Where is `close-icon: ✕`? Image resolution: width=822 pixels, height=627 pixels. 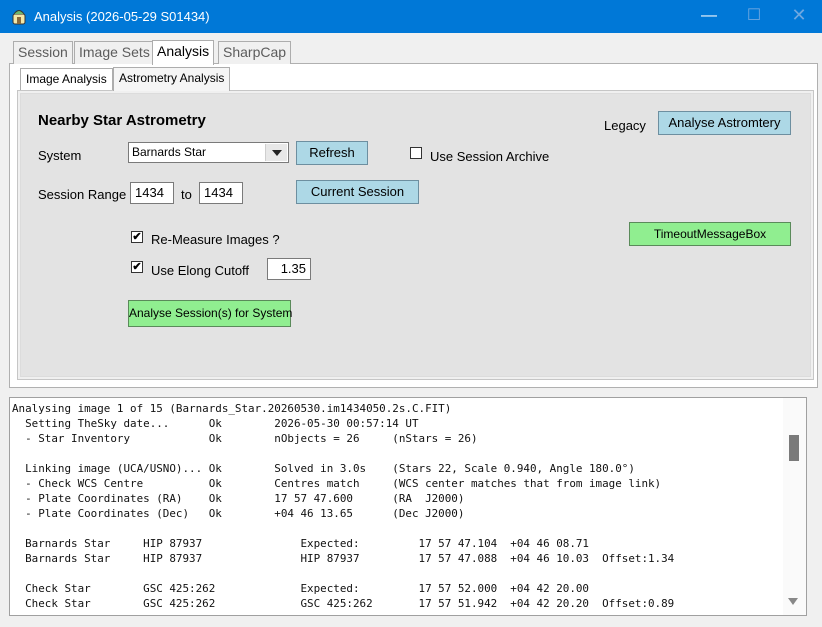 close-icon: ✕ is located at coordinates (799, 16).